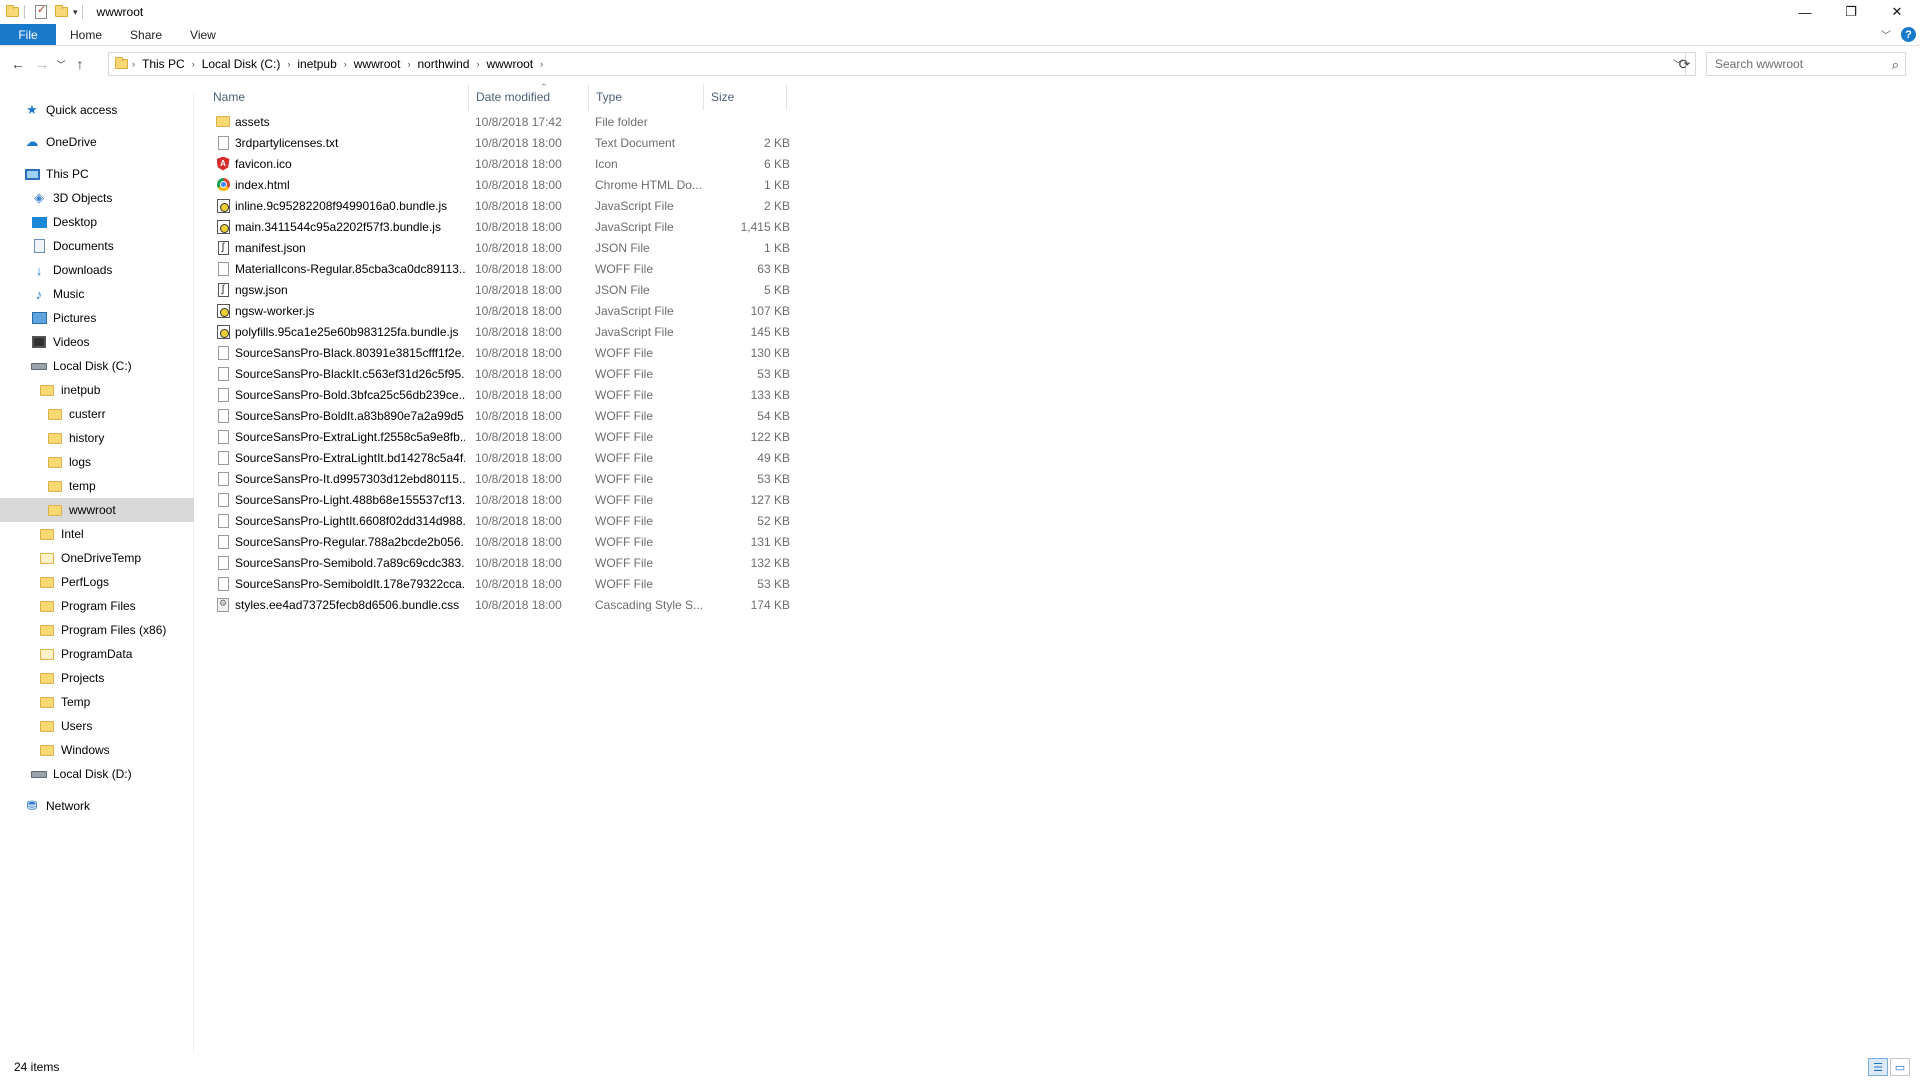 The height and width of the screenshot is (1080, 1920). What do you see at coordinates (97, 678) in the screenshot?
I see `sidebar-item-projects: Projects` at bounding box center [97, 678].